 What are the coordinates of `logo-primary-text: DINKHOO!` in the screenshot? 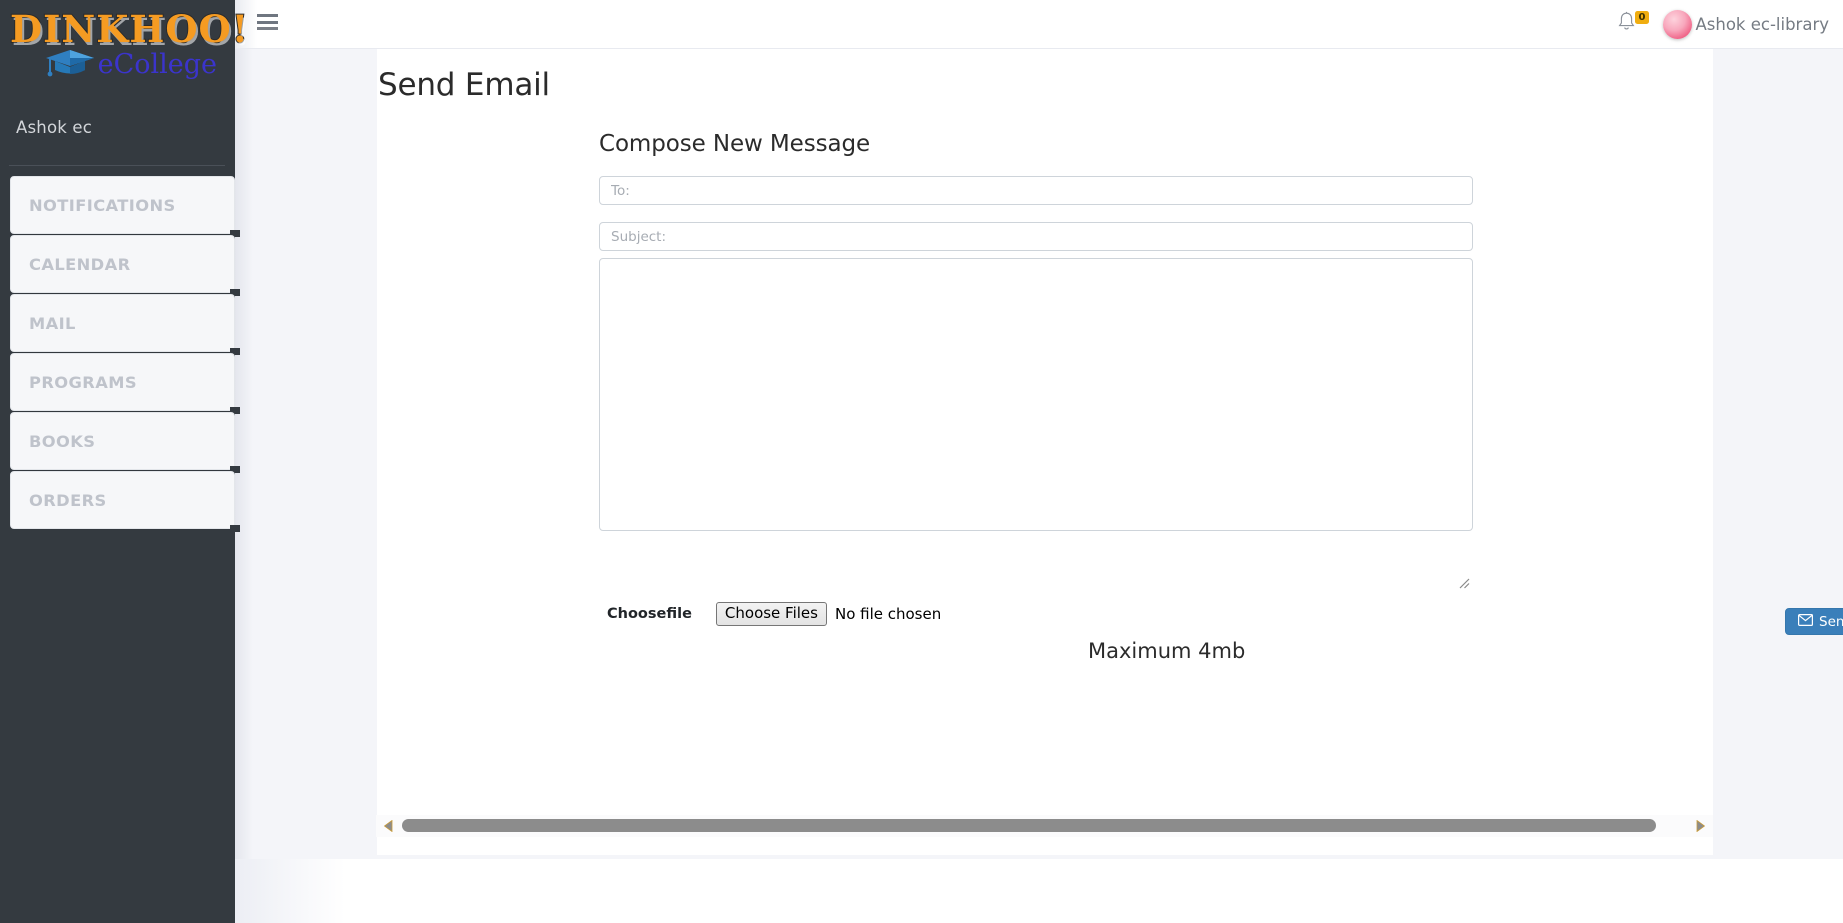 It's located at (129, 29).